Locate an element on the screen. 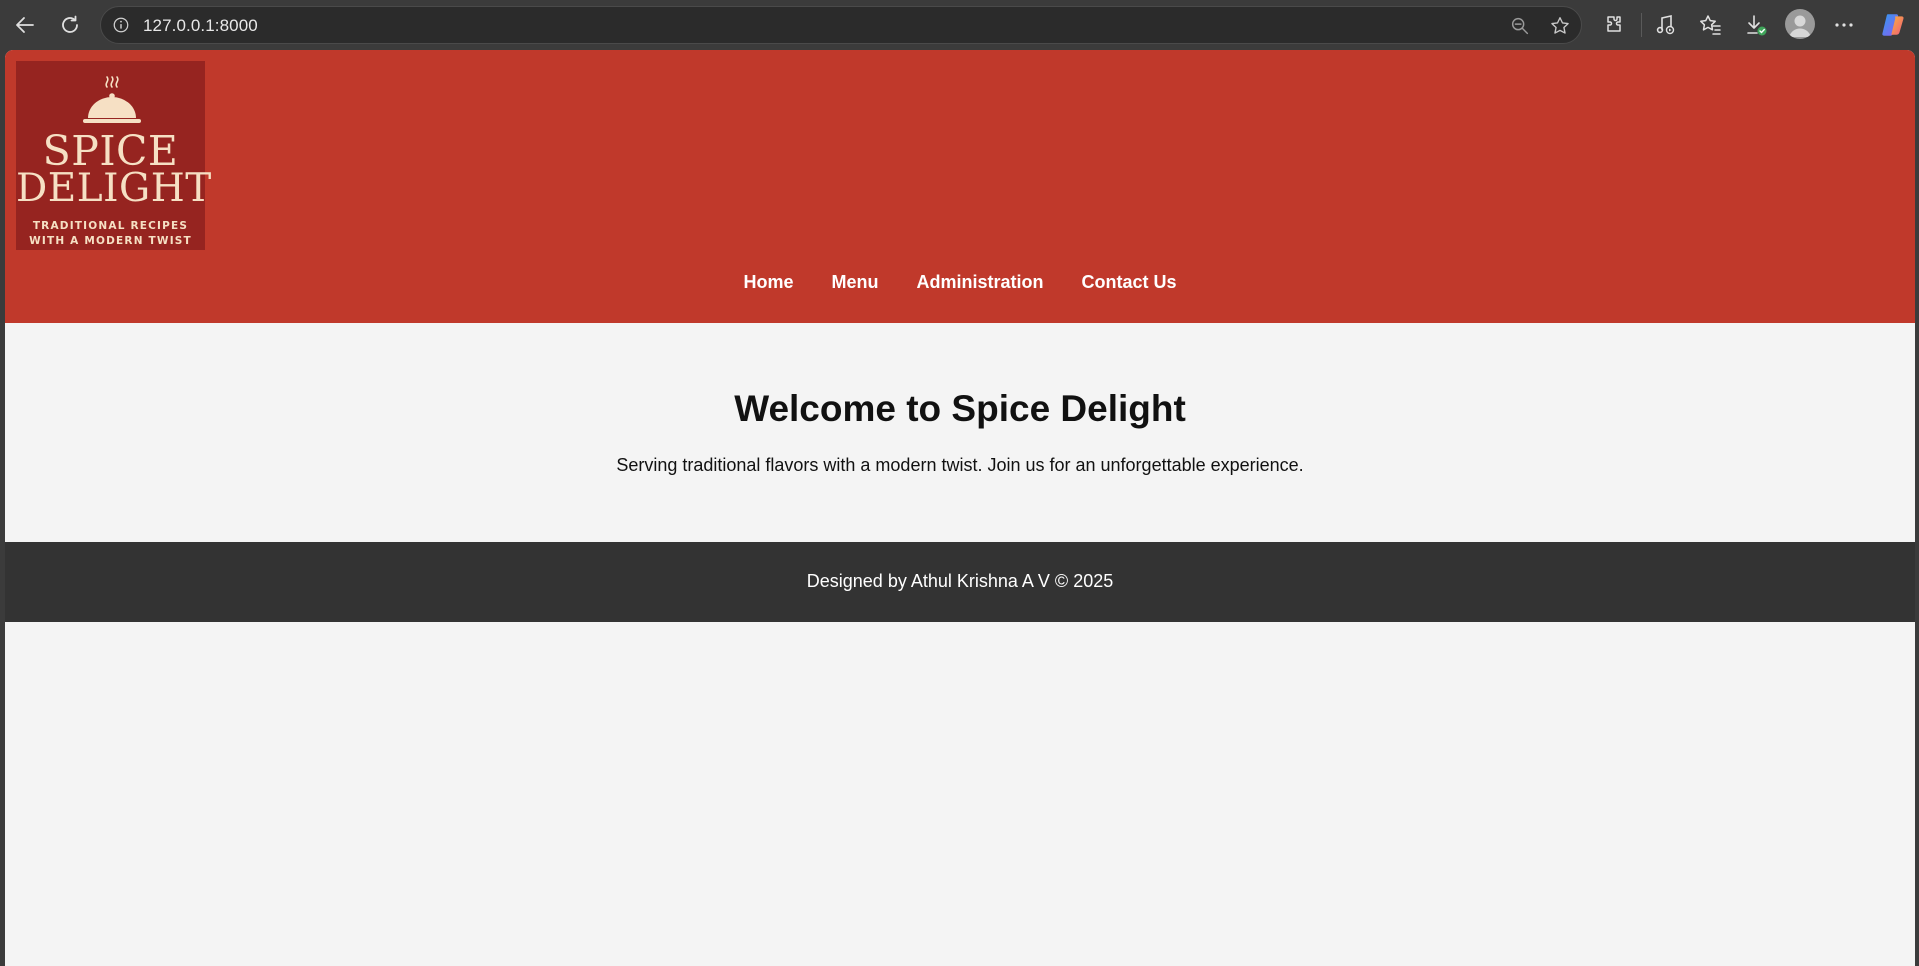 This screenshot has height=966, width=1919. media-control-icon is located at coordinates (1665, 25).